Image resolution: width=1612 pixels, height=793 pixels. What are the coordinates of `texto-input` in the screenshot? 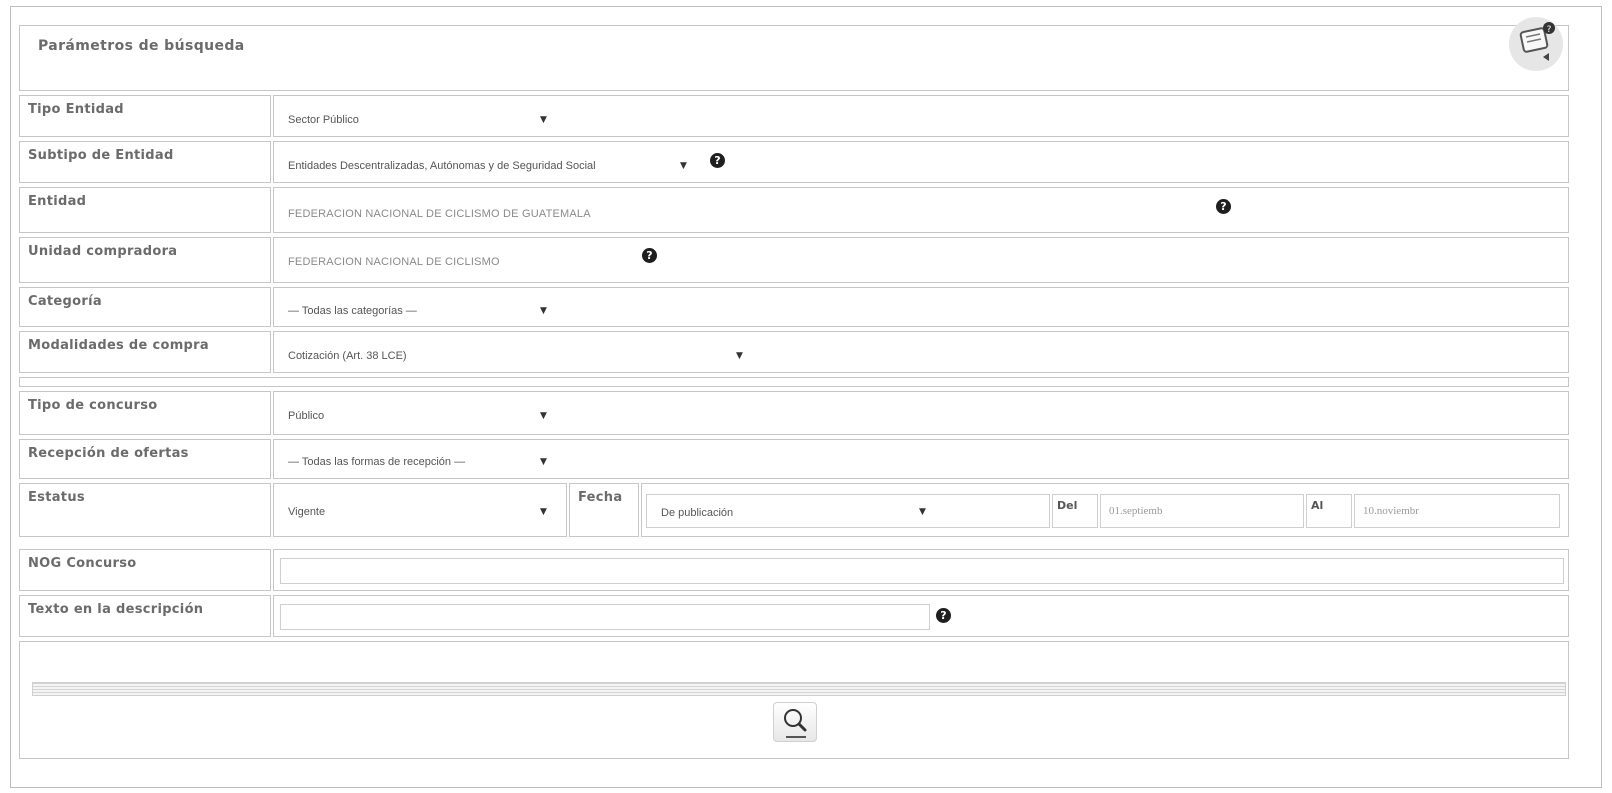 It's located at (605, 617).